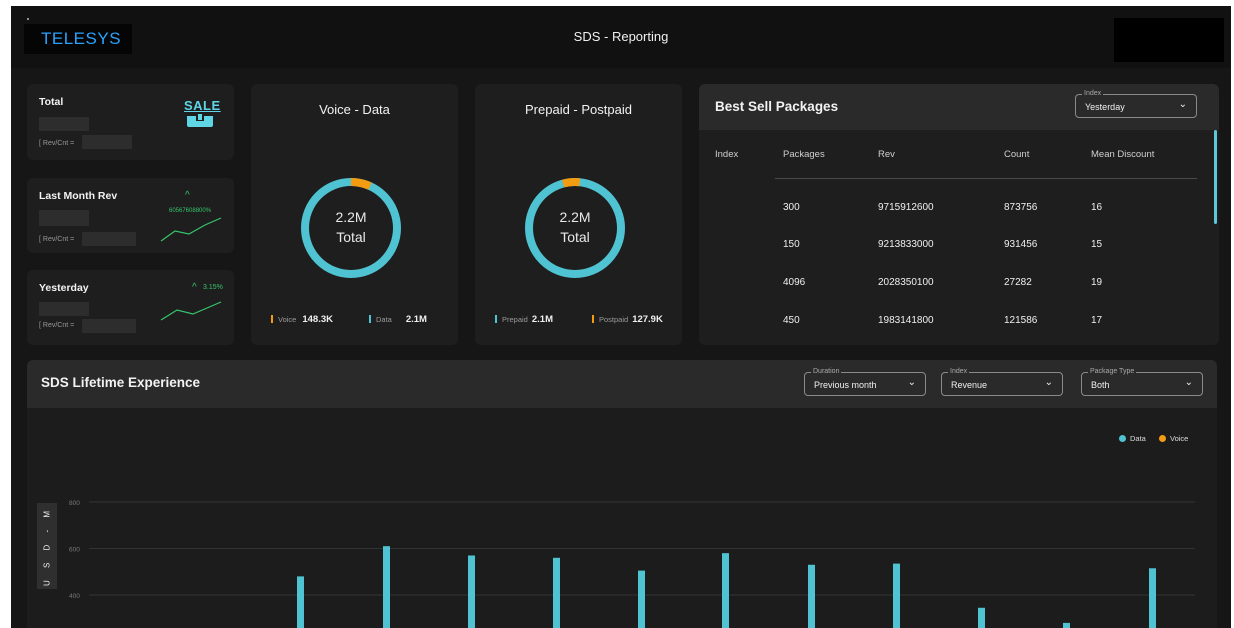  What do you see at coordinates (57, 325) in the screenshot?
I see `yesterday-revcnt-label: [ Rev/Cnt =` at bounding box center [57, 325].